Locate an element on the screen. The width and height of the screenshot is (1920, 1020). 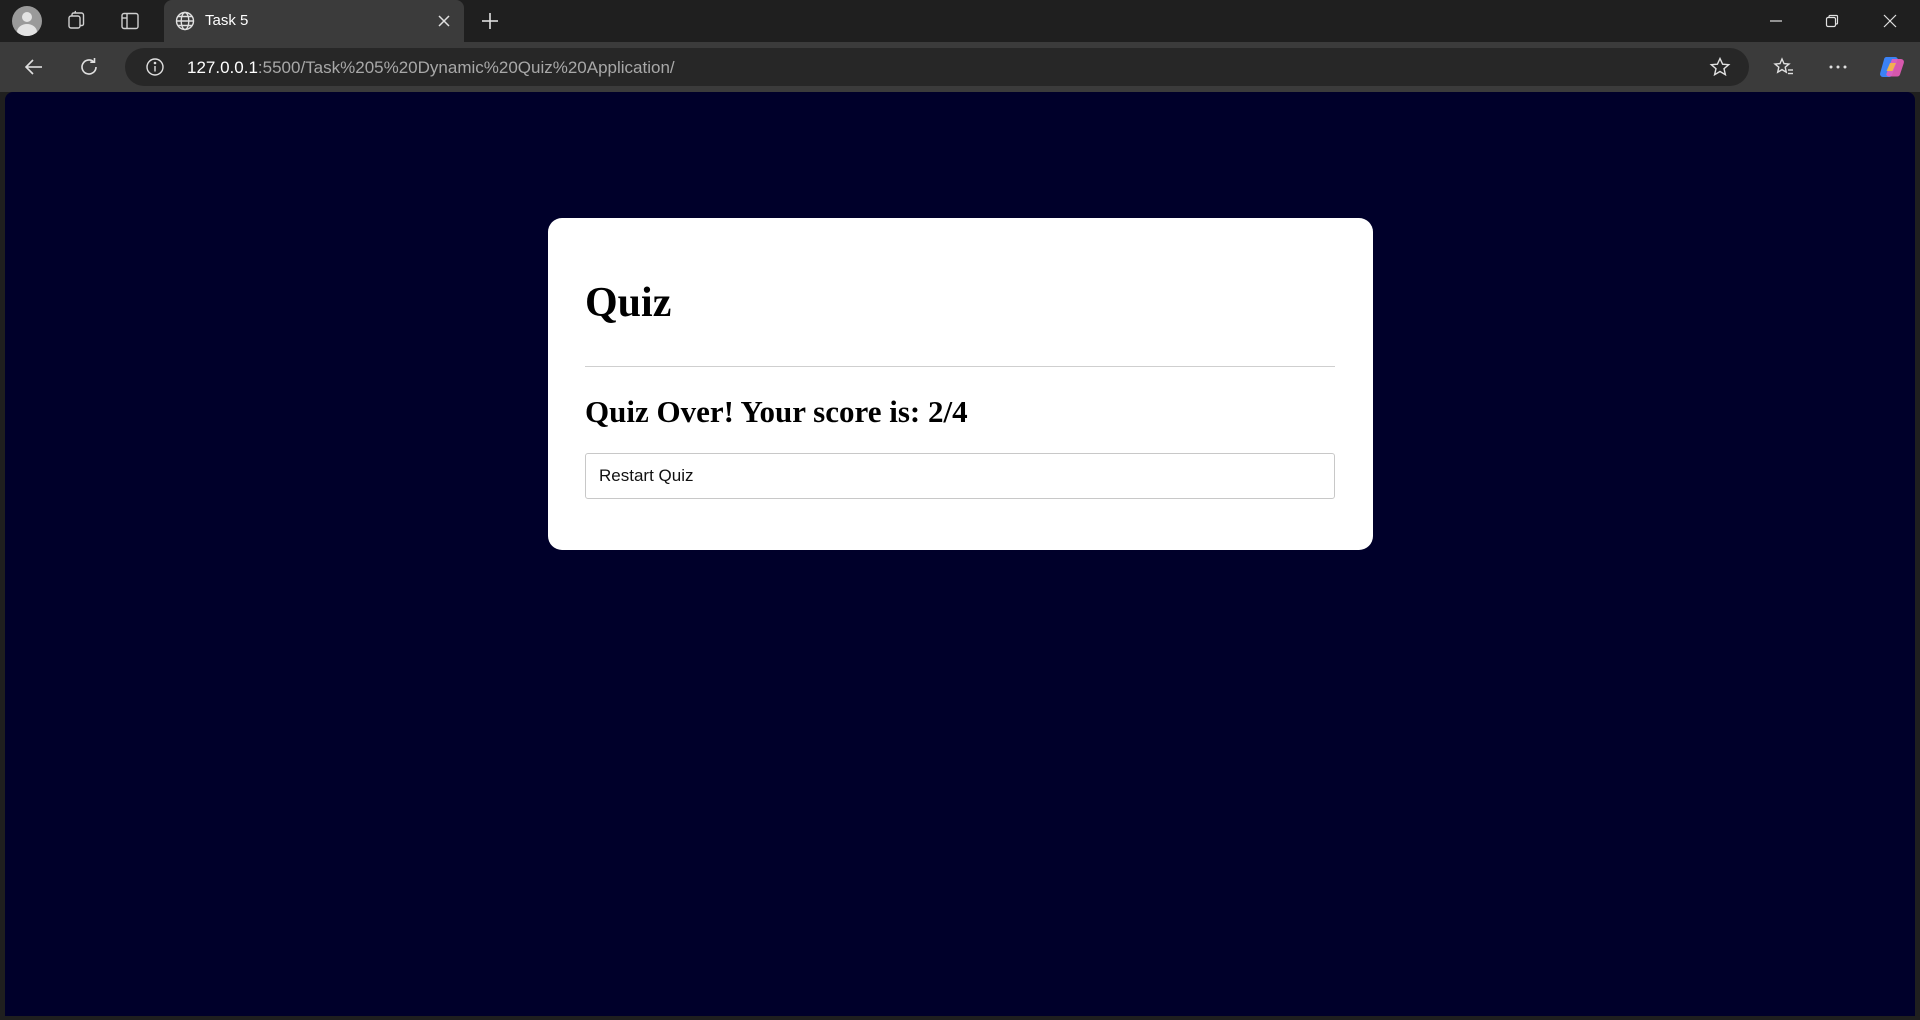
copilot-icon is located at coordinates (1892, 67).